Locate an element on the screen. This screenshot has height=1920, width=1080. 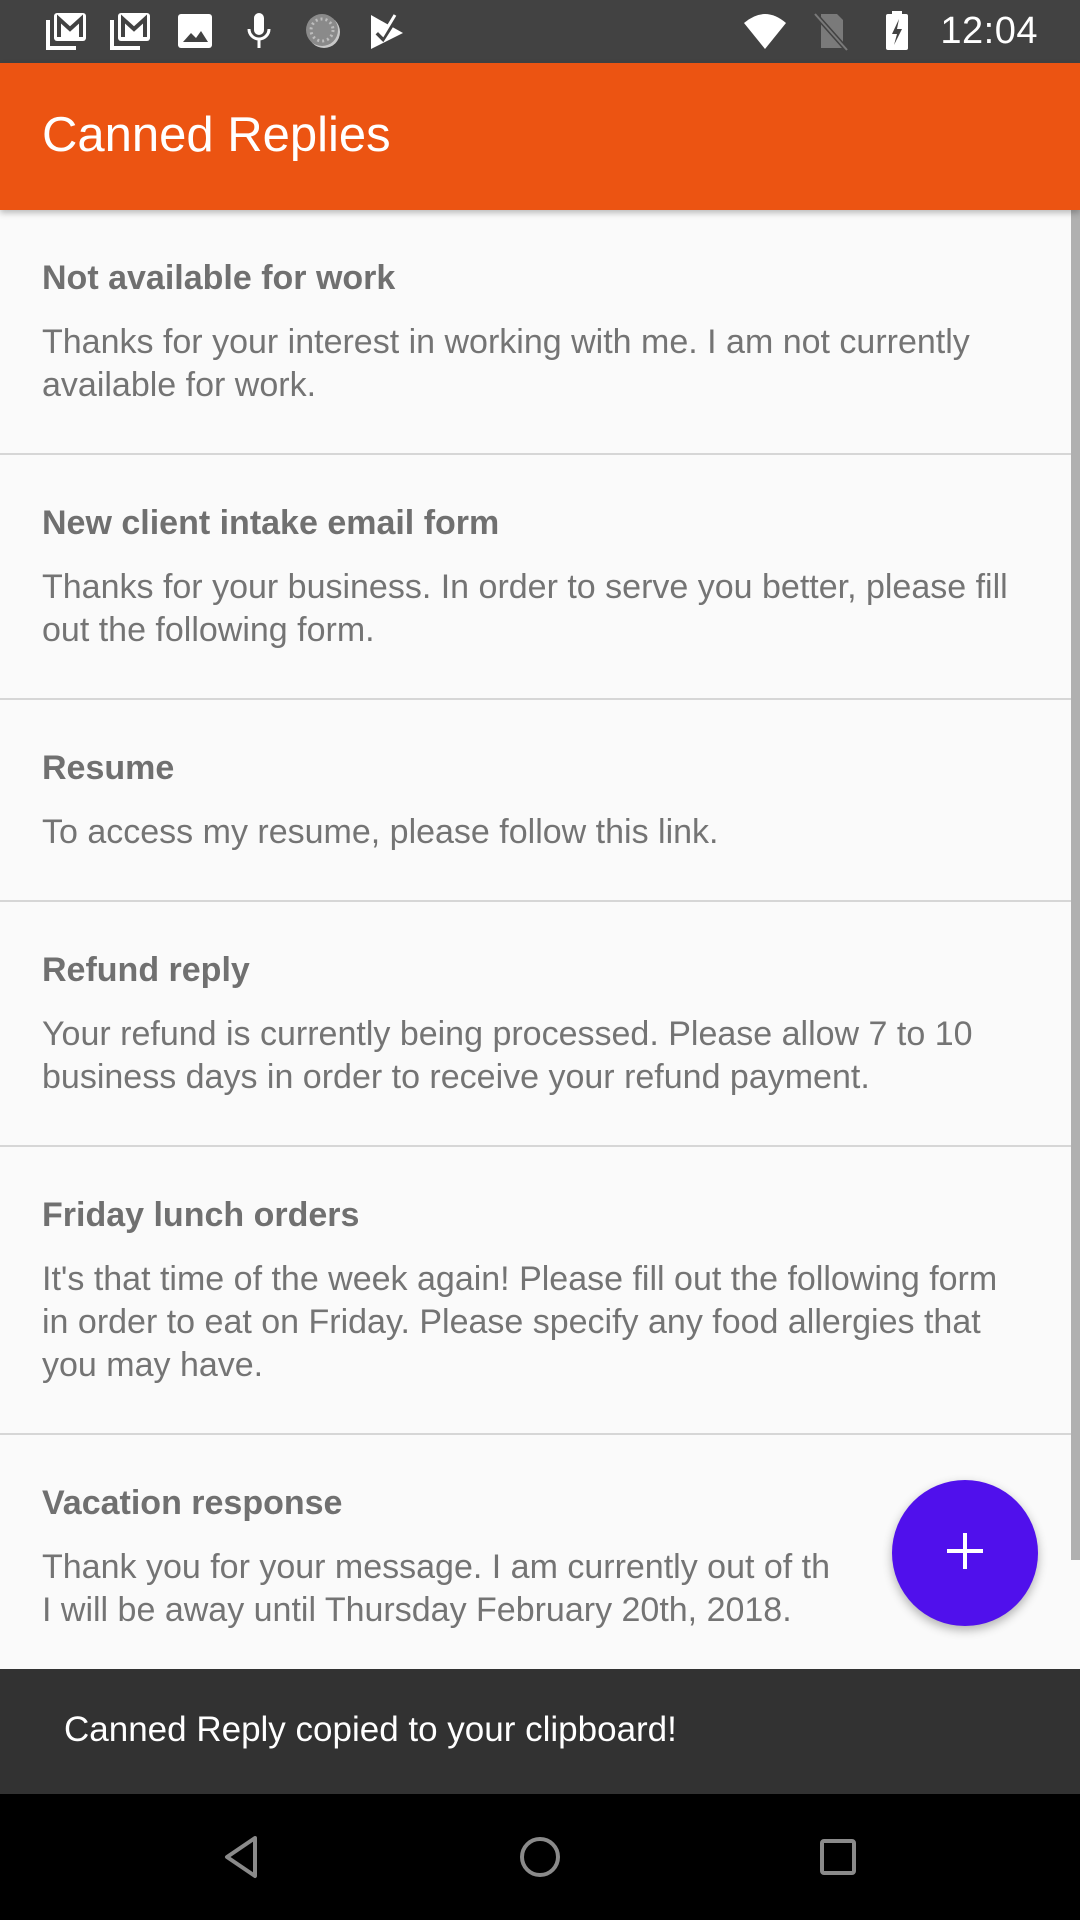
reply-title: Refund reply is located at coordinates (146, 970).